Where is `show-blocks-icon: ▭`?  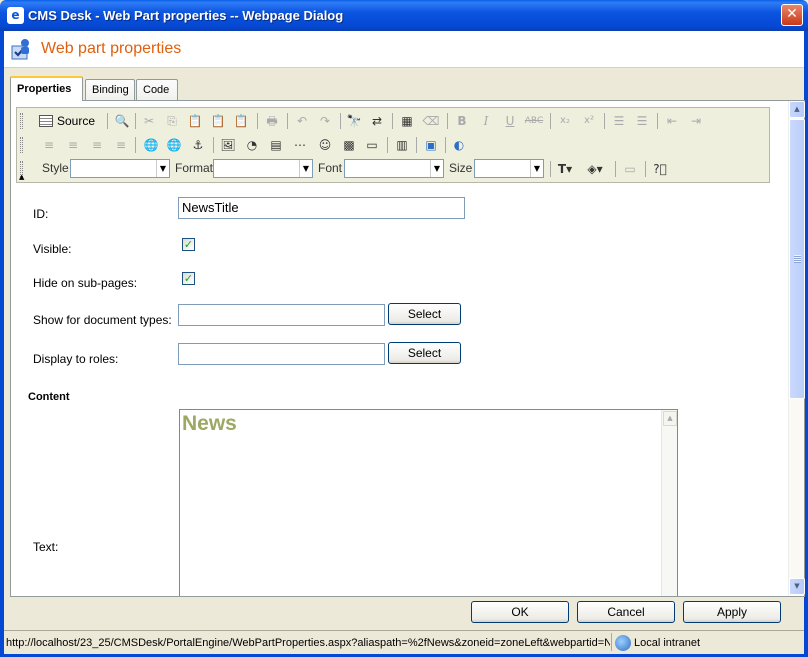
show-blocks-icon: ▭ is located at coordinates (630, 169).